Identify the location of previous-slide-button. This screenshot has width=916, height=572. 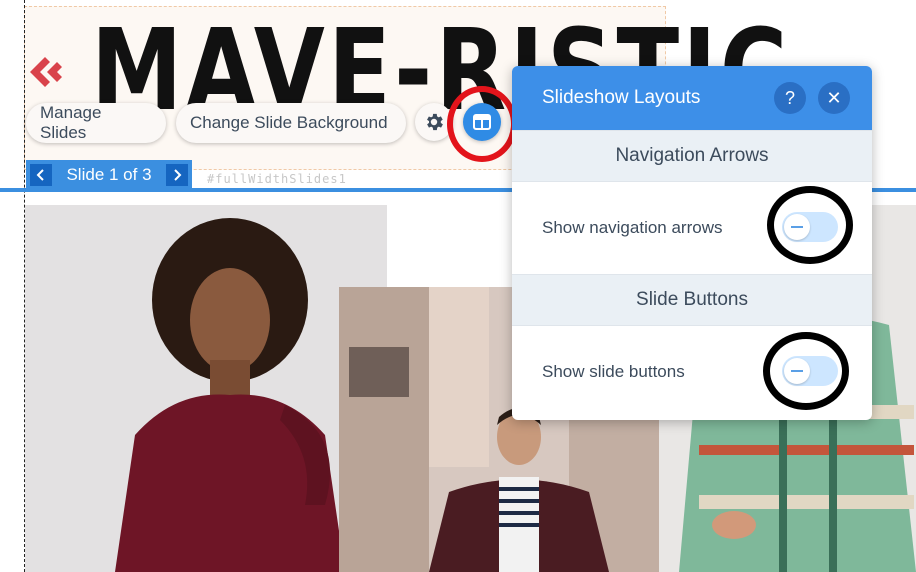
(41, 175).